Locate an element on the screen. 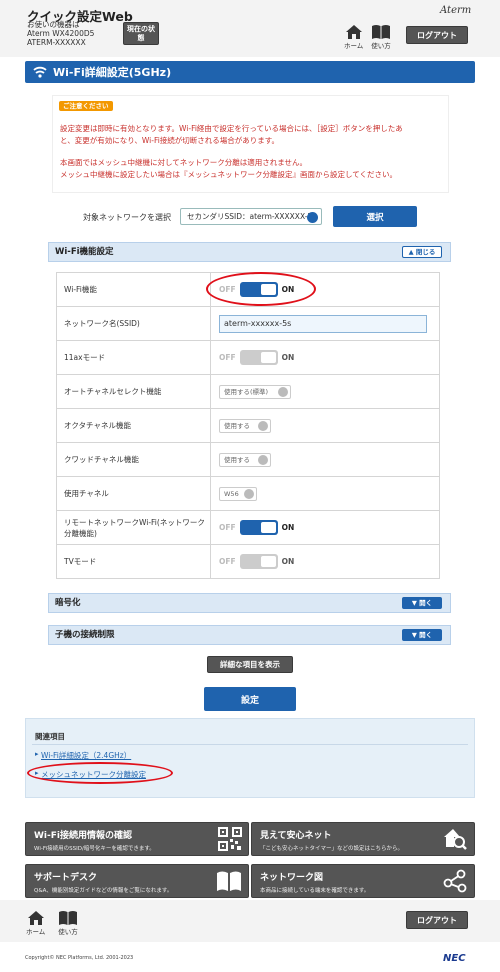 The image size is (500, 972). quad-channel-select: 使用する is located at coordinates (245, 459).